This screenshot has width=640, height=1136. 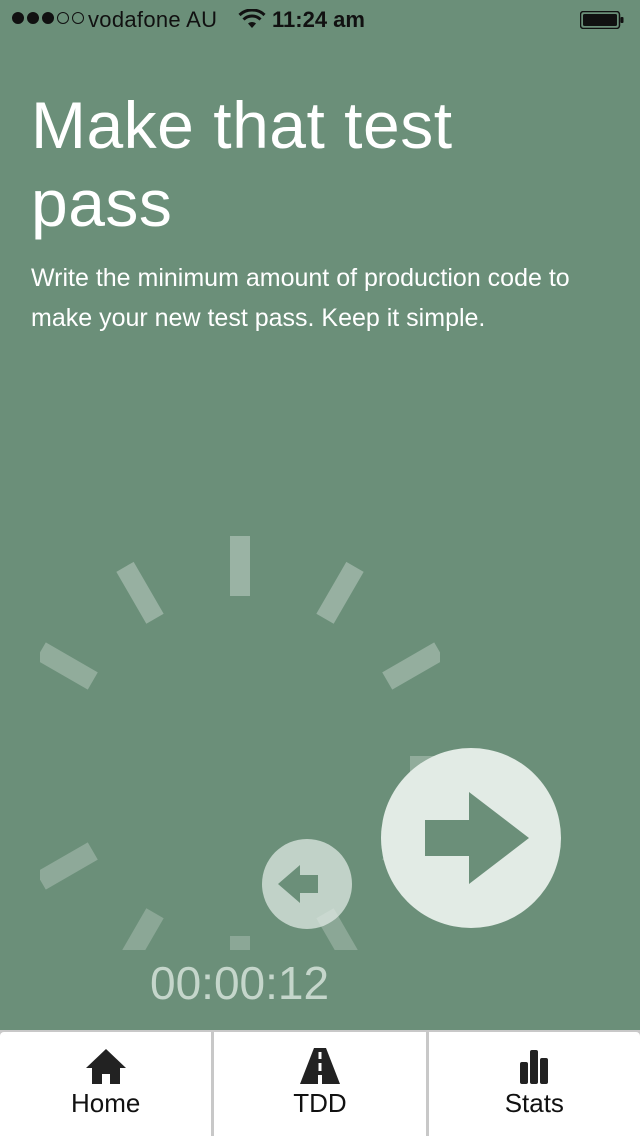 I want to click on tab-tdd: TDD, so click(x=320, y=1084).